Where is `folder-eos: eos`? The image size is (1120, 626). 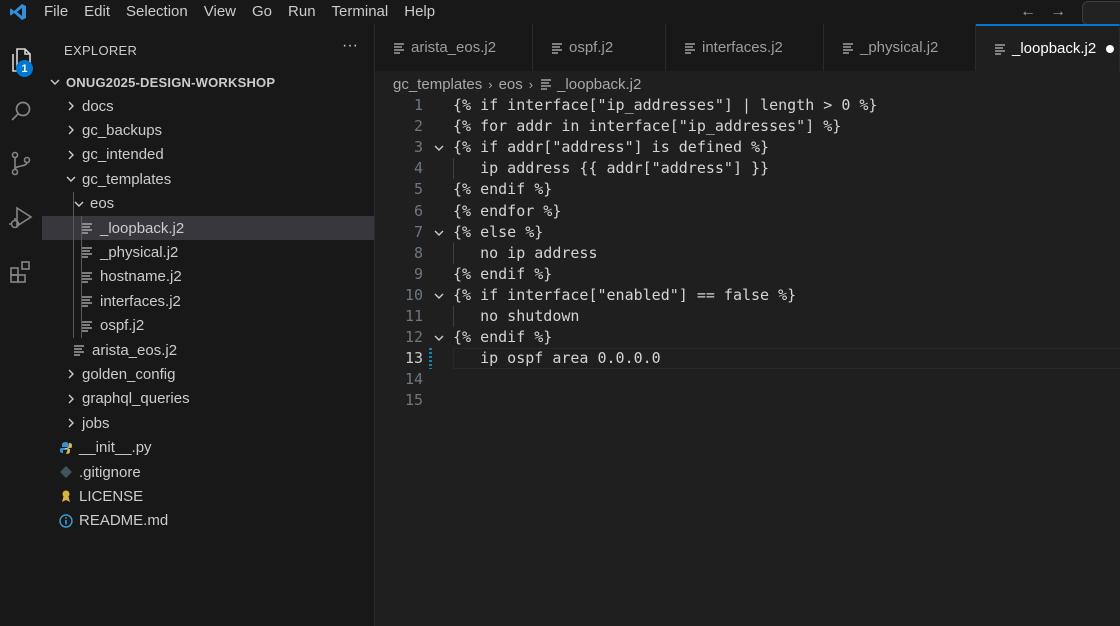
folder-eos: eos is located at coordinates (208, 204).